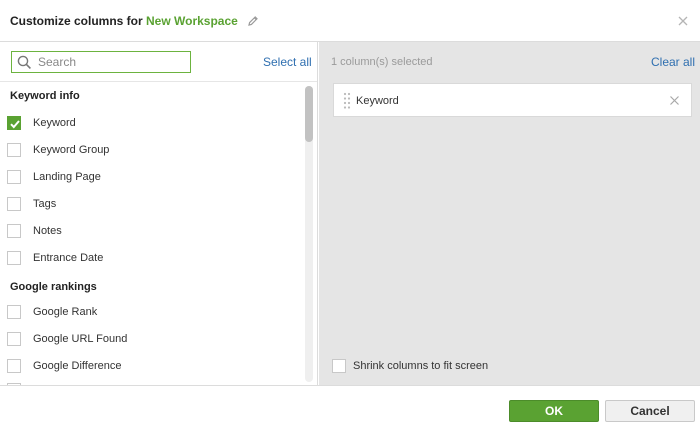 This screenshot has width=700, height=440. I want to click on column-option-label: Keyword Group, so click(71, 150).